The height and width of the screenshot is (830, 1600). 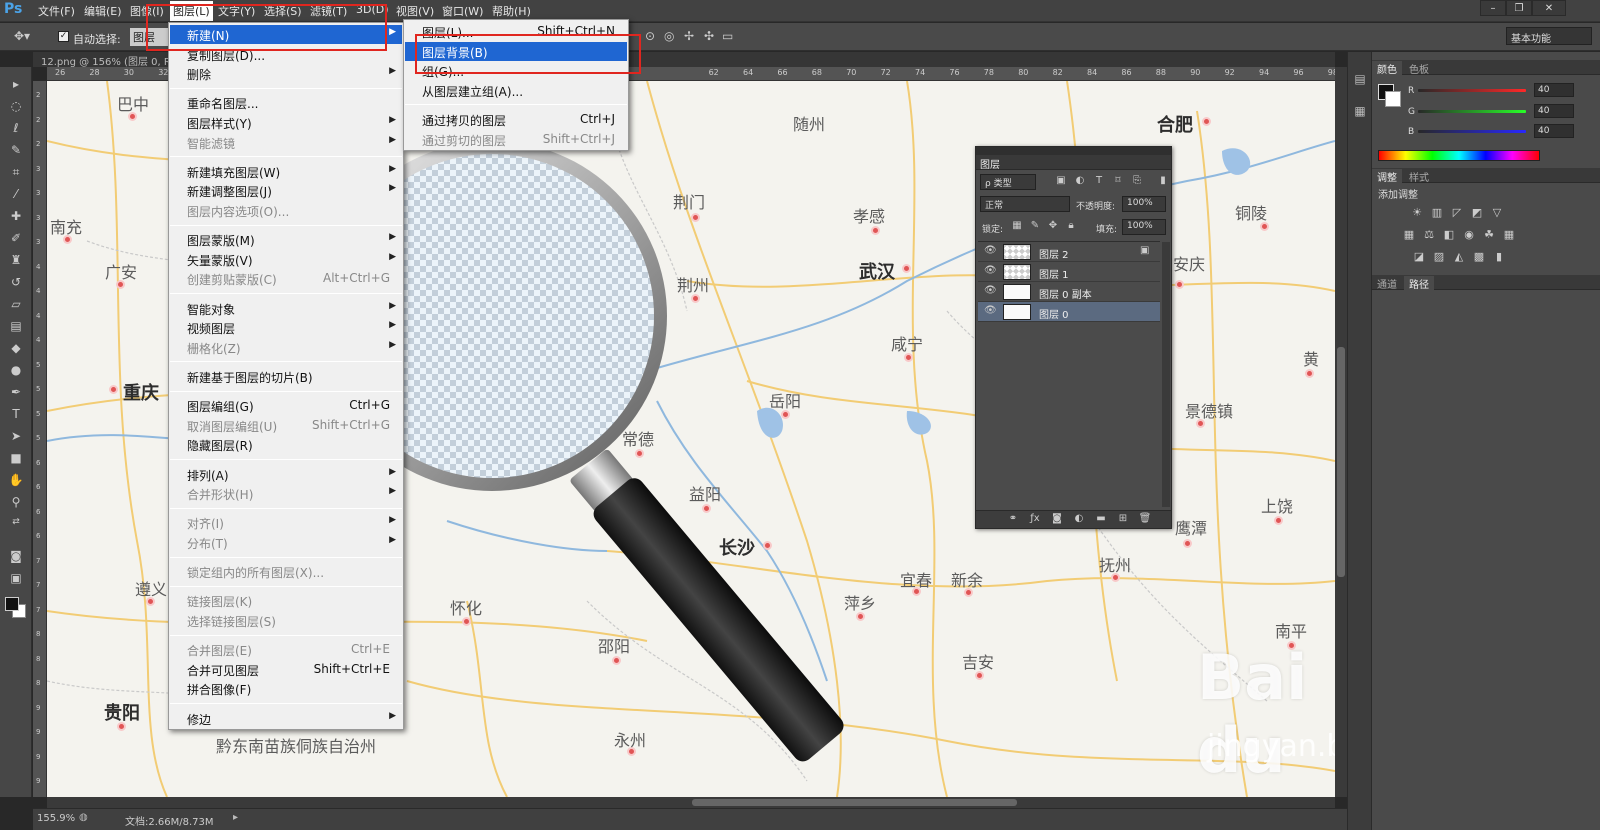 What do you see at coordinates (1549, 36) in the screenshot?
I see `workspace-select: 基本功能` at bounding box center [1549, 36].